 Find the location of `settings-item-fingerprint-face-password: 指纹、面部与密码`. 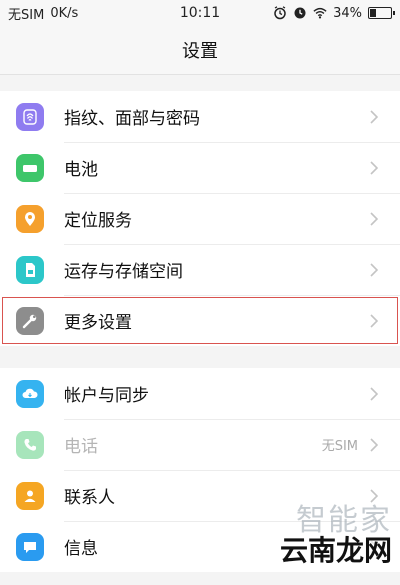

settings-item-fingerprint-face-password: 指纹、面部与密码 is located at coordinates (200, 116).